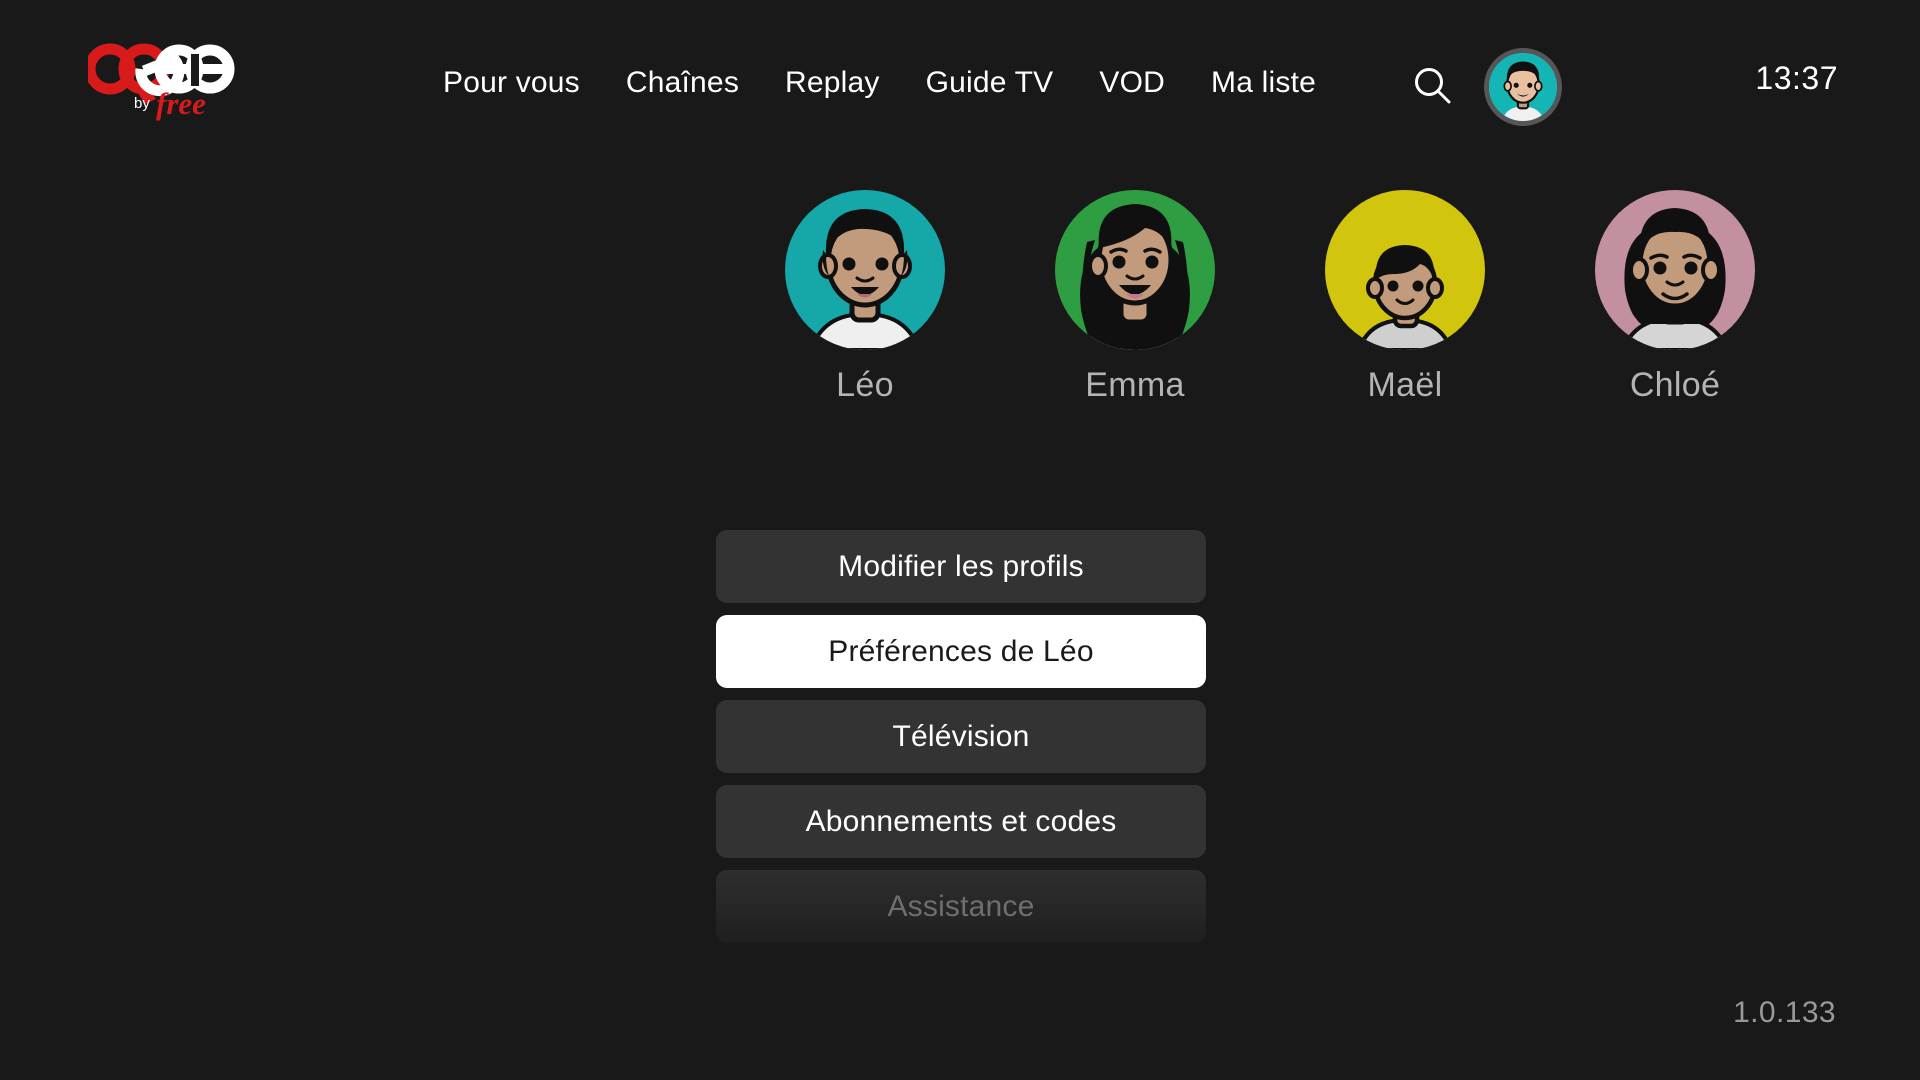  I want to click on nav-item-replay: Replay, so click(832, 83).